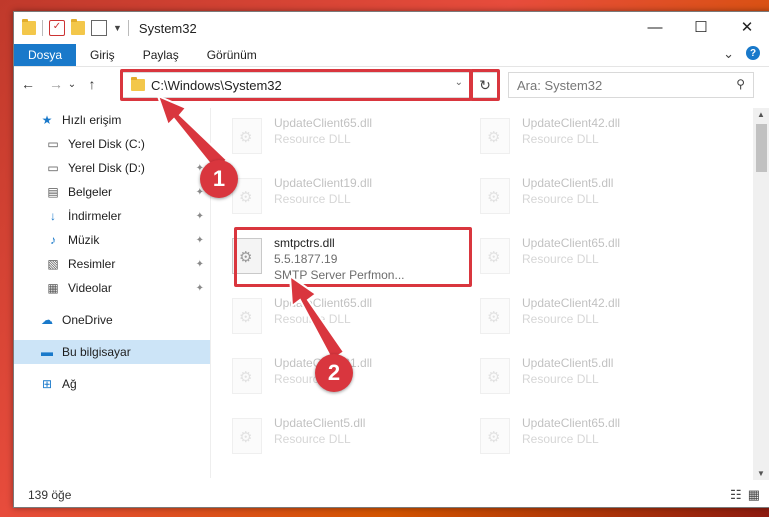  Describe the element at coordinates (99, 28) in the screenshot. I see `view-icon` at that location.